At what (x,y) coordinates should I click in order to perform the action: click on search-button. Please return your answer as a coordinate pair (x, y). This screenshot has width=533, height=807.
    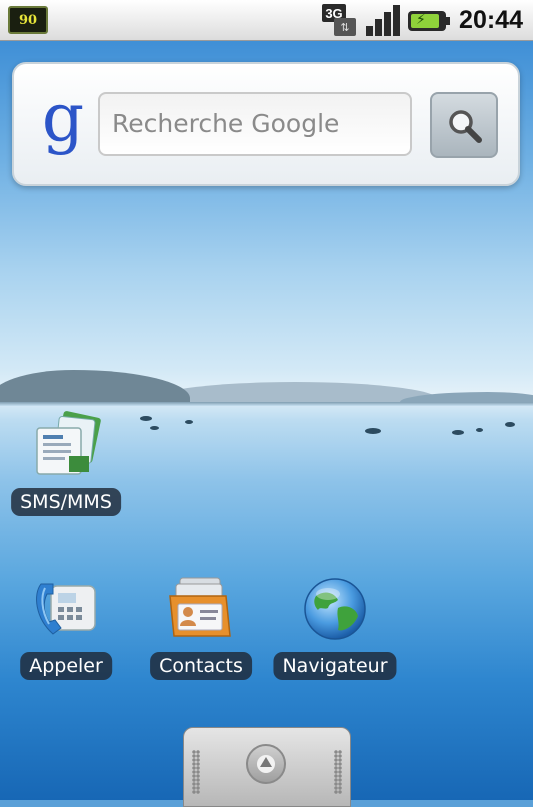
    Looking at the image, I should click on (464, 125).